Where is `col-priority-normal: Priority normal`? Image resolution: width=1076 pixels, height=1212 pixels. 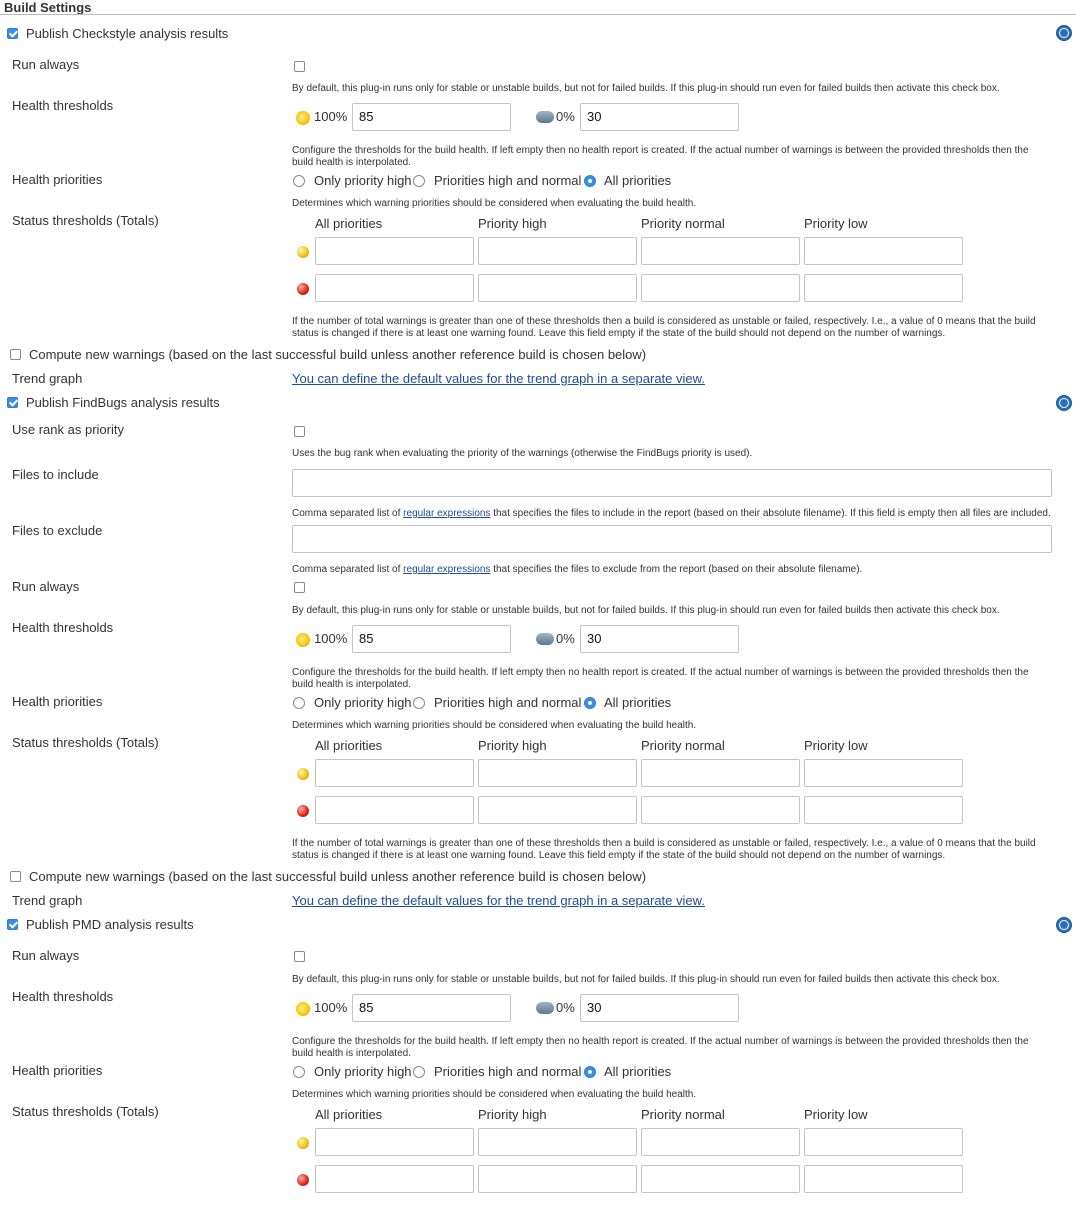
col-priority-normal: Priority normal is located at coordinates (683, 1114).